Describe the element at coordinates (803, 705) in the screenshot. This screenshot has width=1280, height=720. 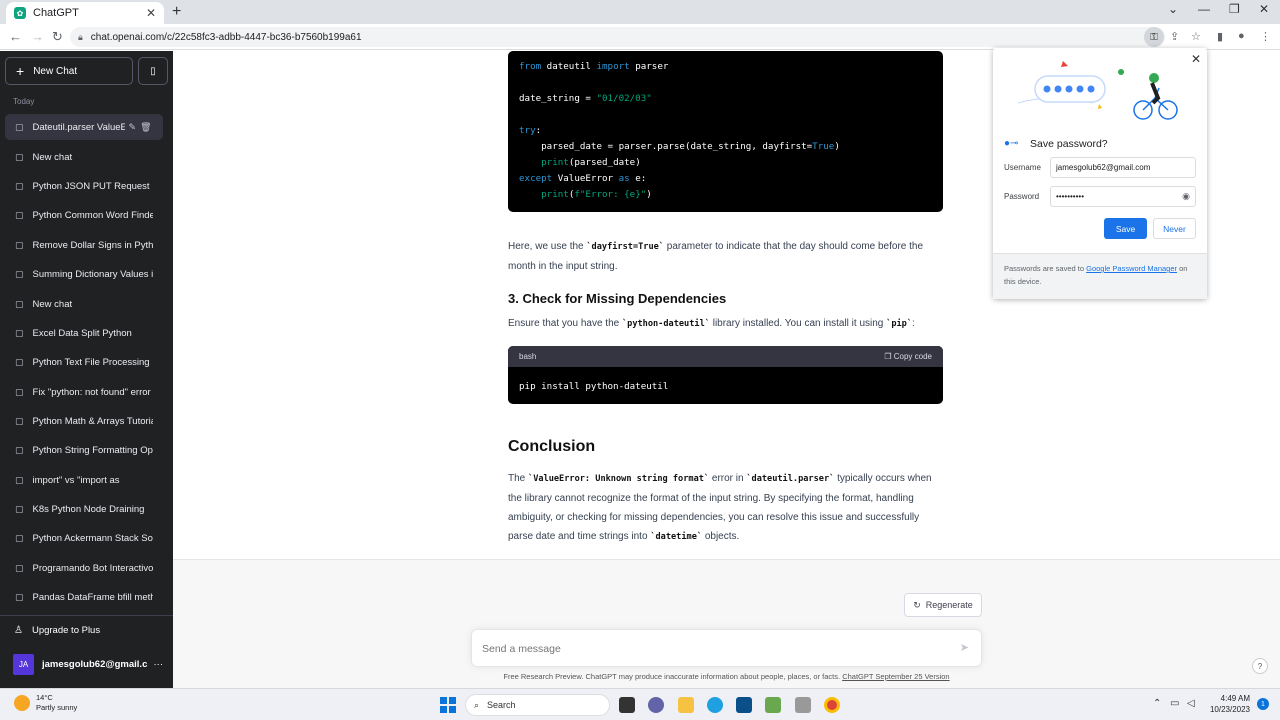
I see `app-icon` at that location.